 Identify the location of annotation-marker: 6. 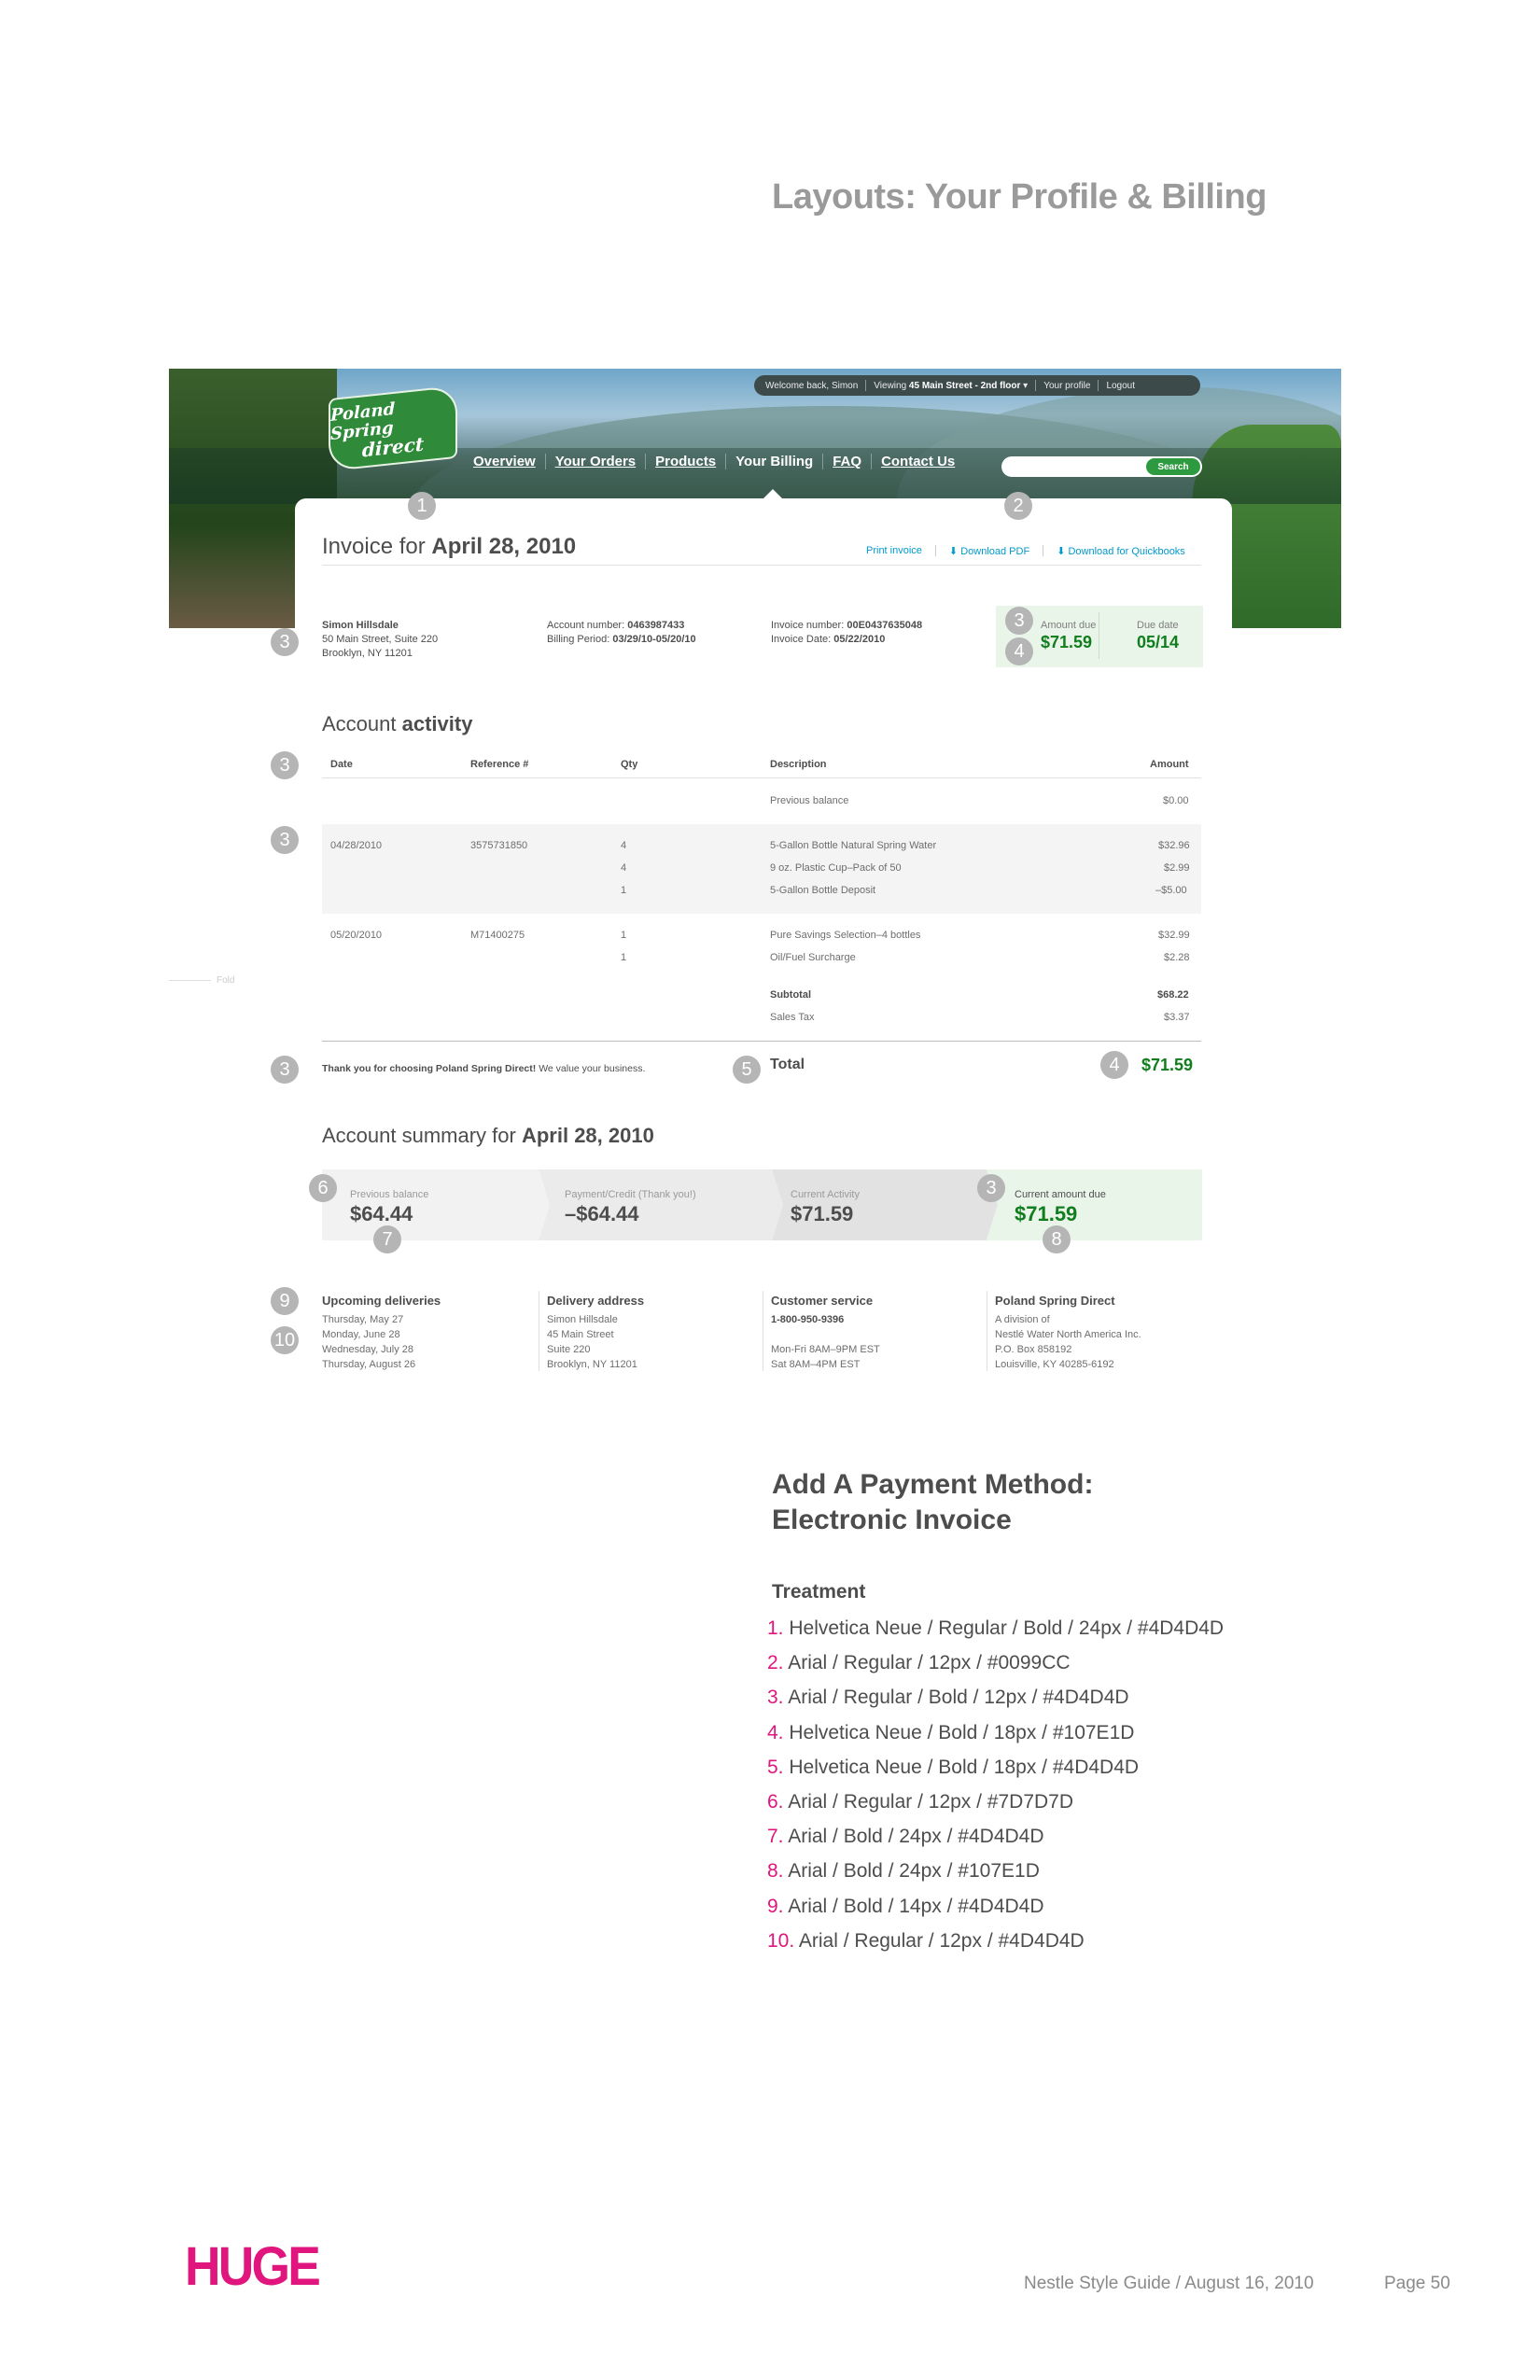
(323, 1188).